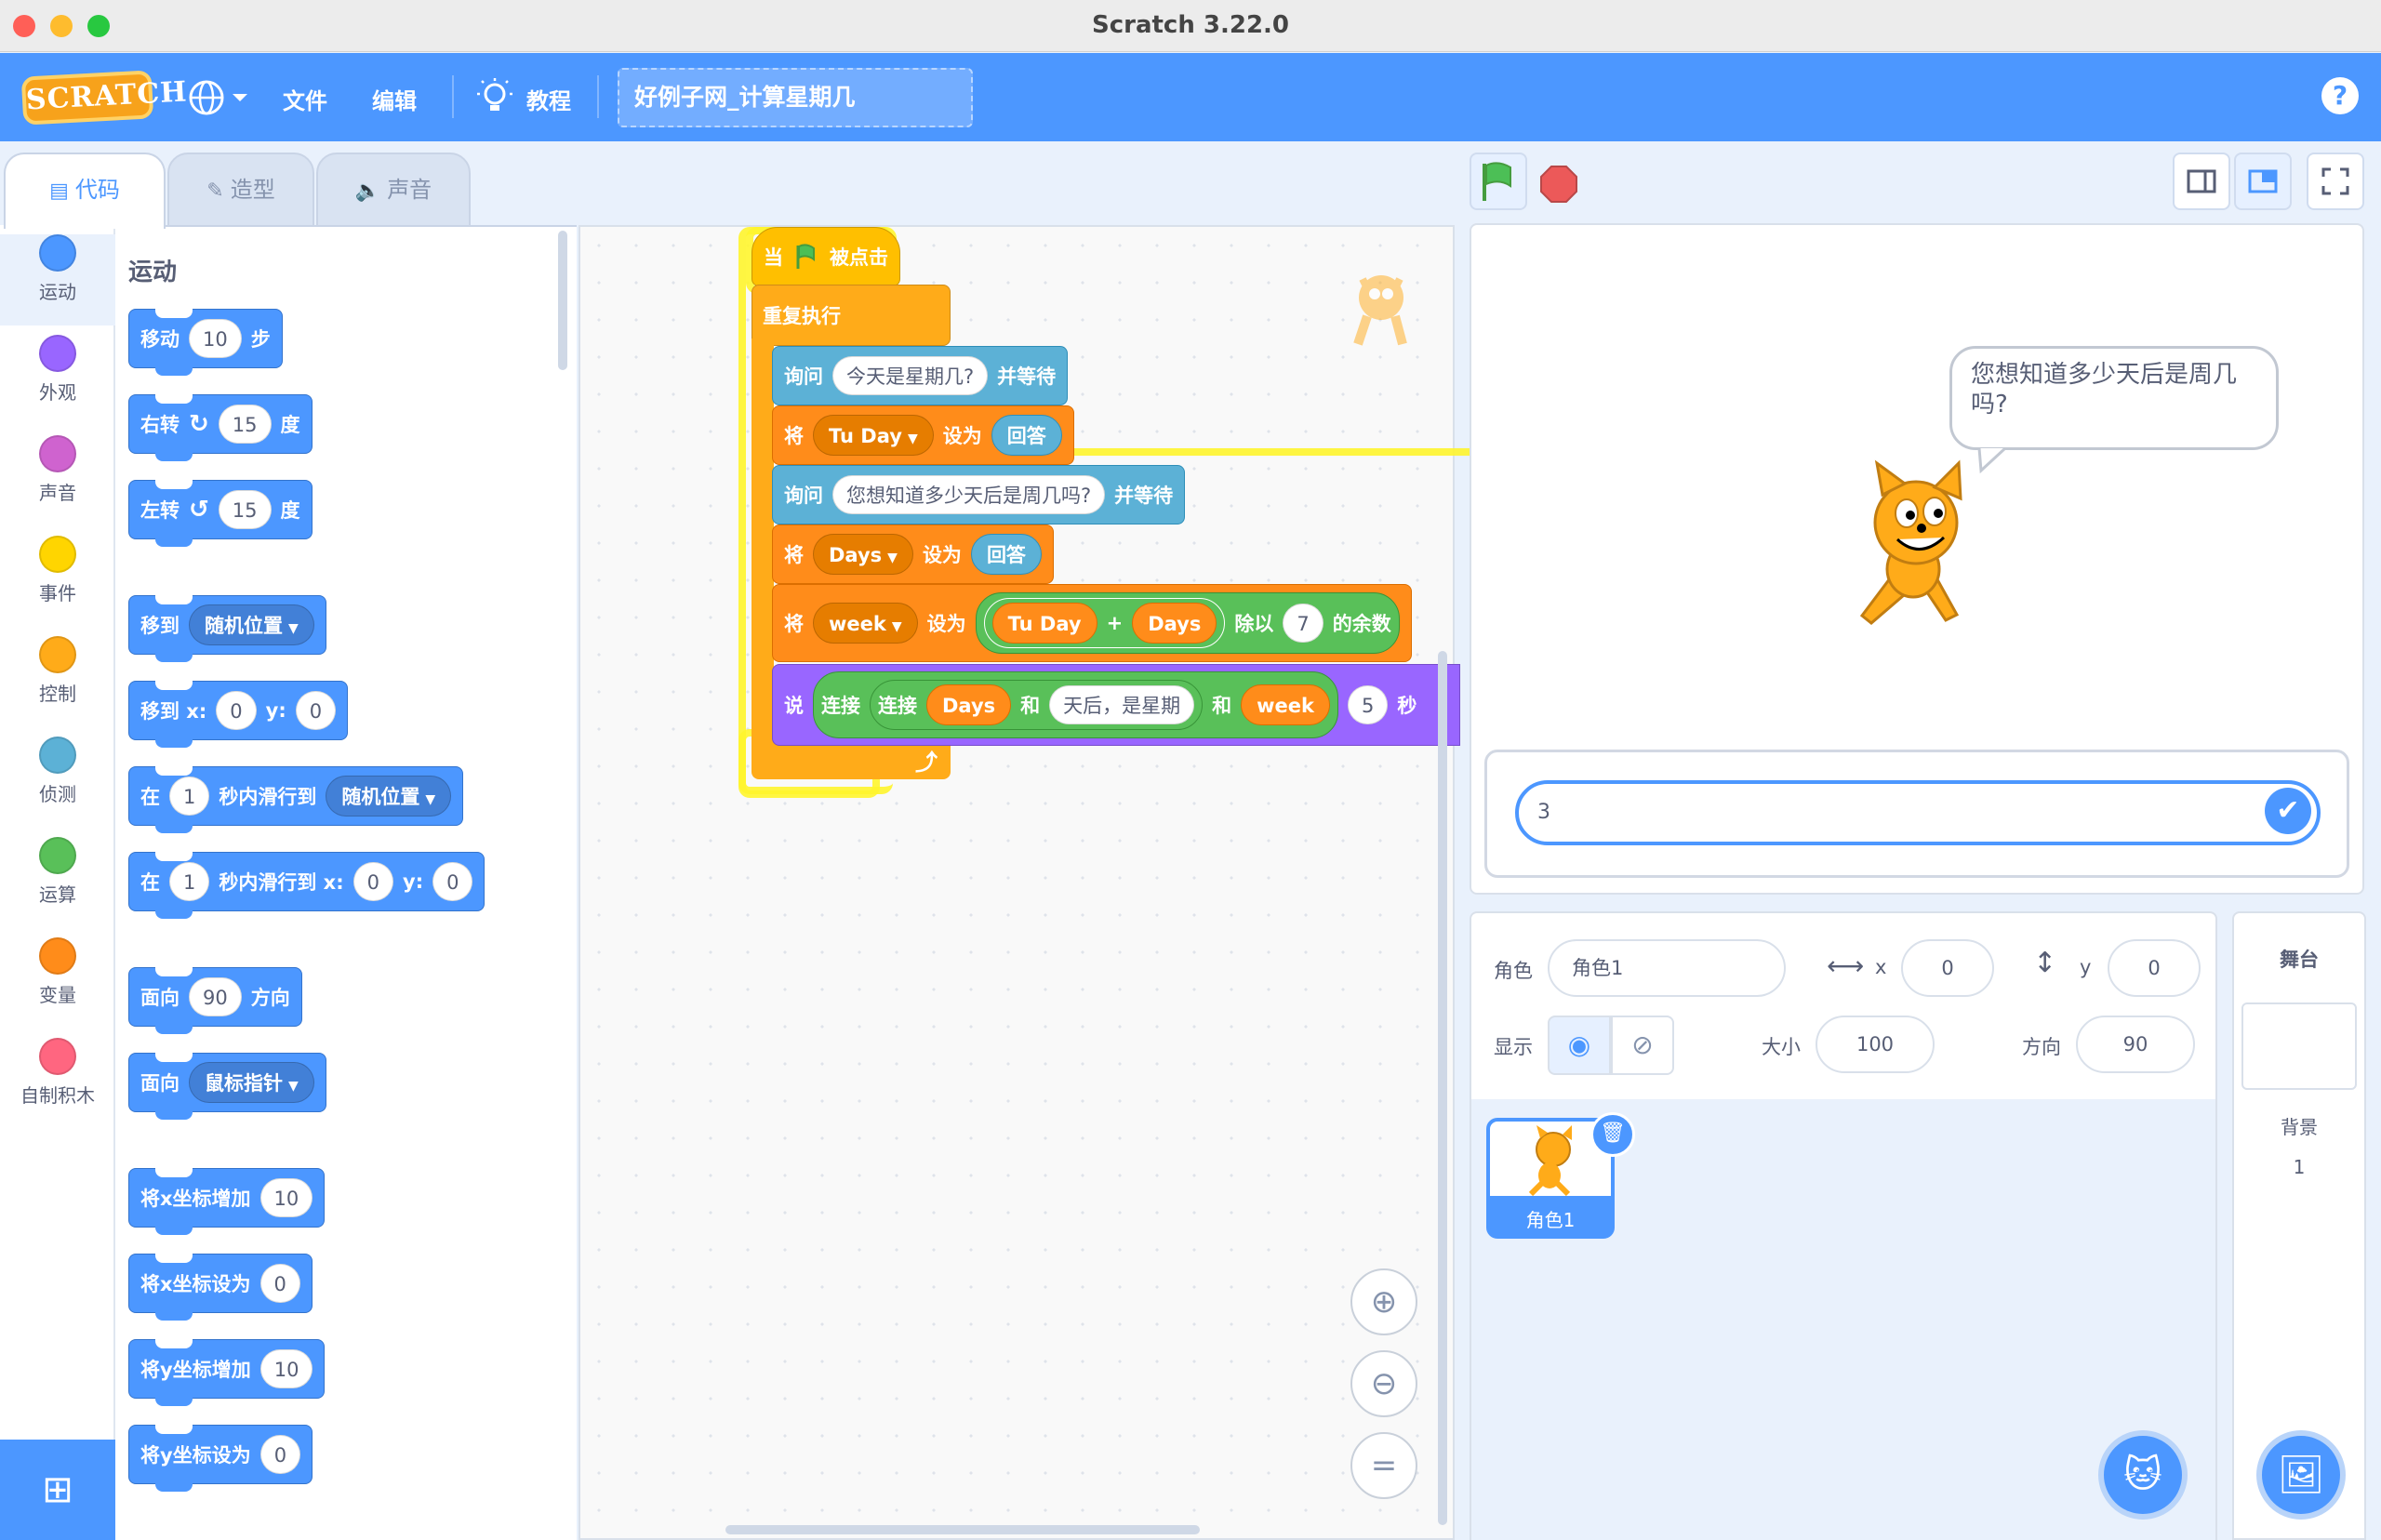  I want to click on tab-costumes: ✎ 造型, so click(240, 190).